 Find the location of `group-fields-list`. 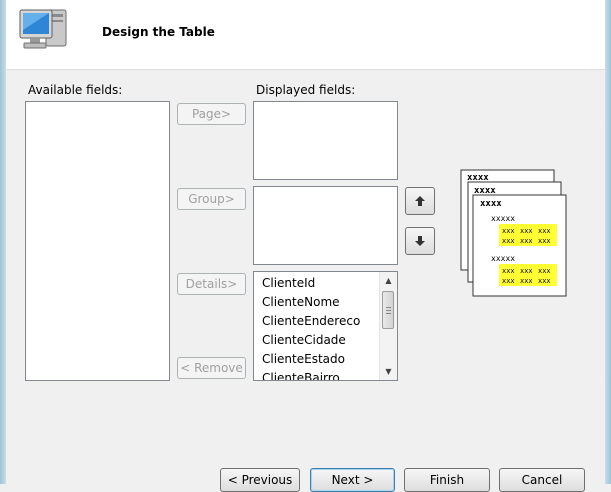

group-fields-list is located at coordinates (325, 225).